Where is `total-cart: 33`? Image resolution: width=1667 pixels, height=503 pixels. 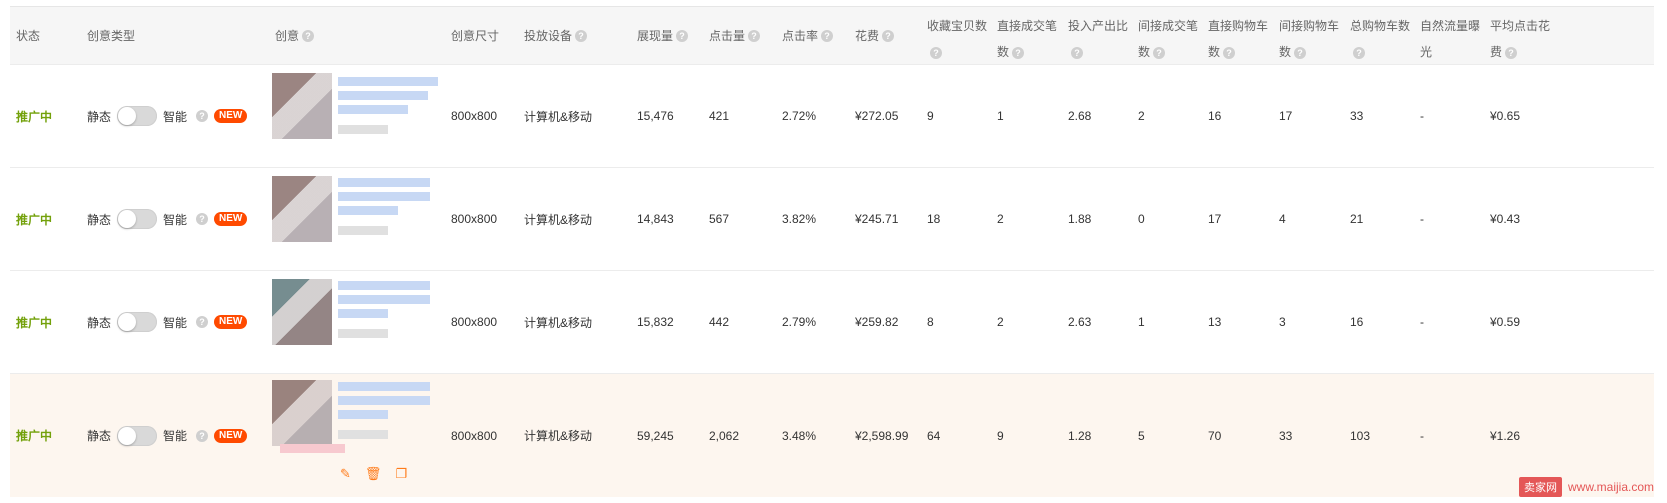
total-cart: 33 is located at coordinates (1357, 116).